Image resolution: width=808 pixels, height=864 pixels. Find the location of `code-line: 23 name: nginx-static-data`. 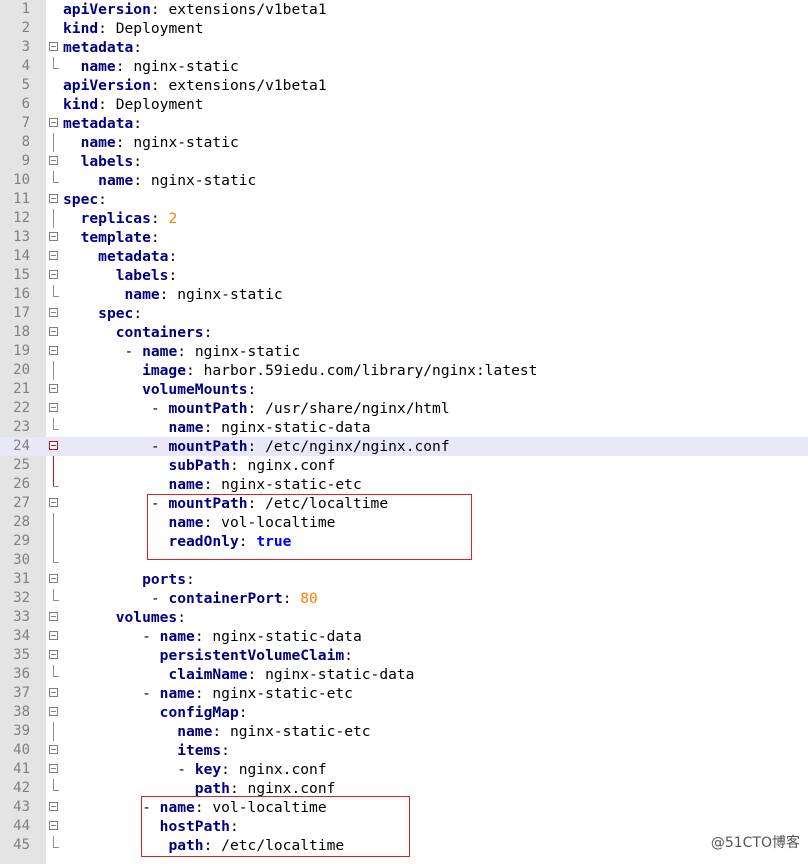

code-line: 23 name: nginx-static-data is located at coordinates (404, 427).